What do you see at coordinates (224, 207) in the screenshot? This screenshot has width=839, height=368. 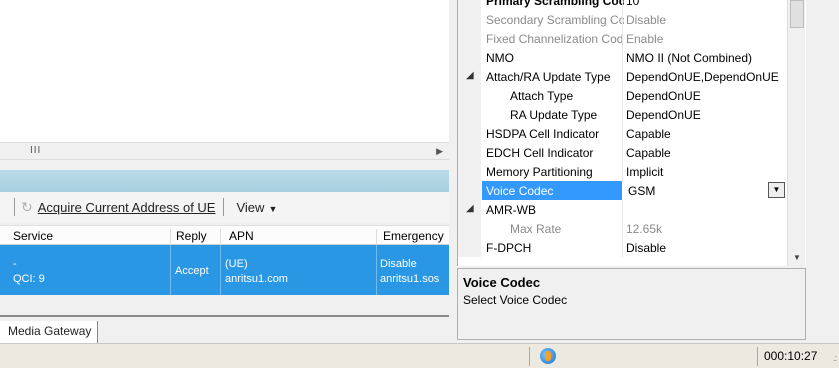 I see `toolbar: ↻ Acquire Current Address of UE View ▼` at bounding box center [224, 207].